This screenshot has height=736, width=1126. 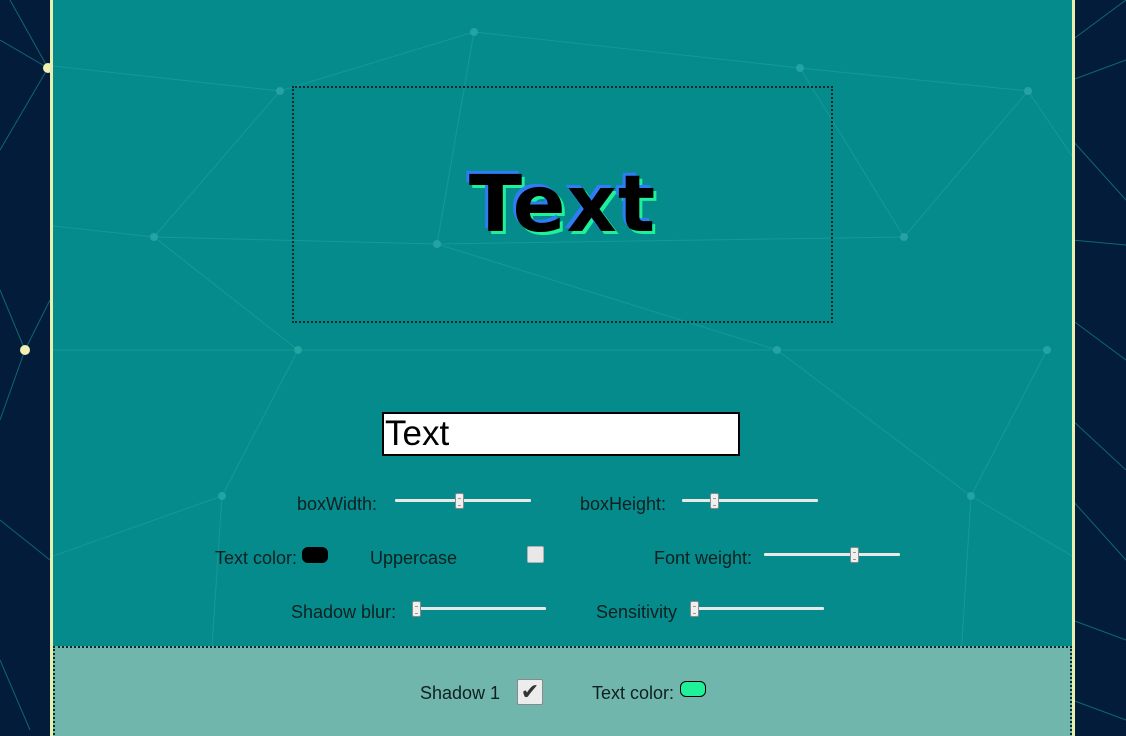 I want to click on box-width-label: boxWidth:, so click(x=337, y=504).